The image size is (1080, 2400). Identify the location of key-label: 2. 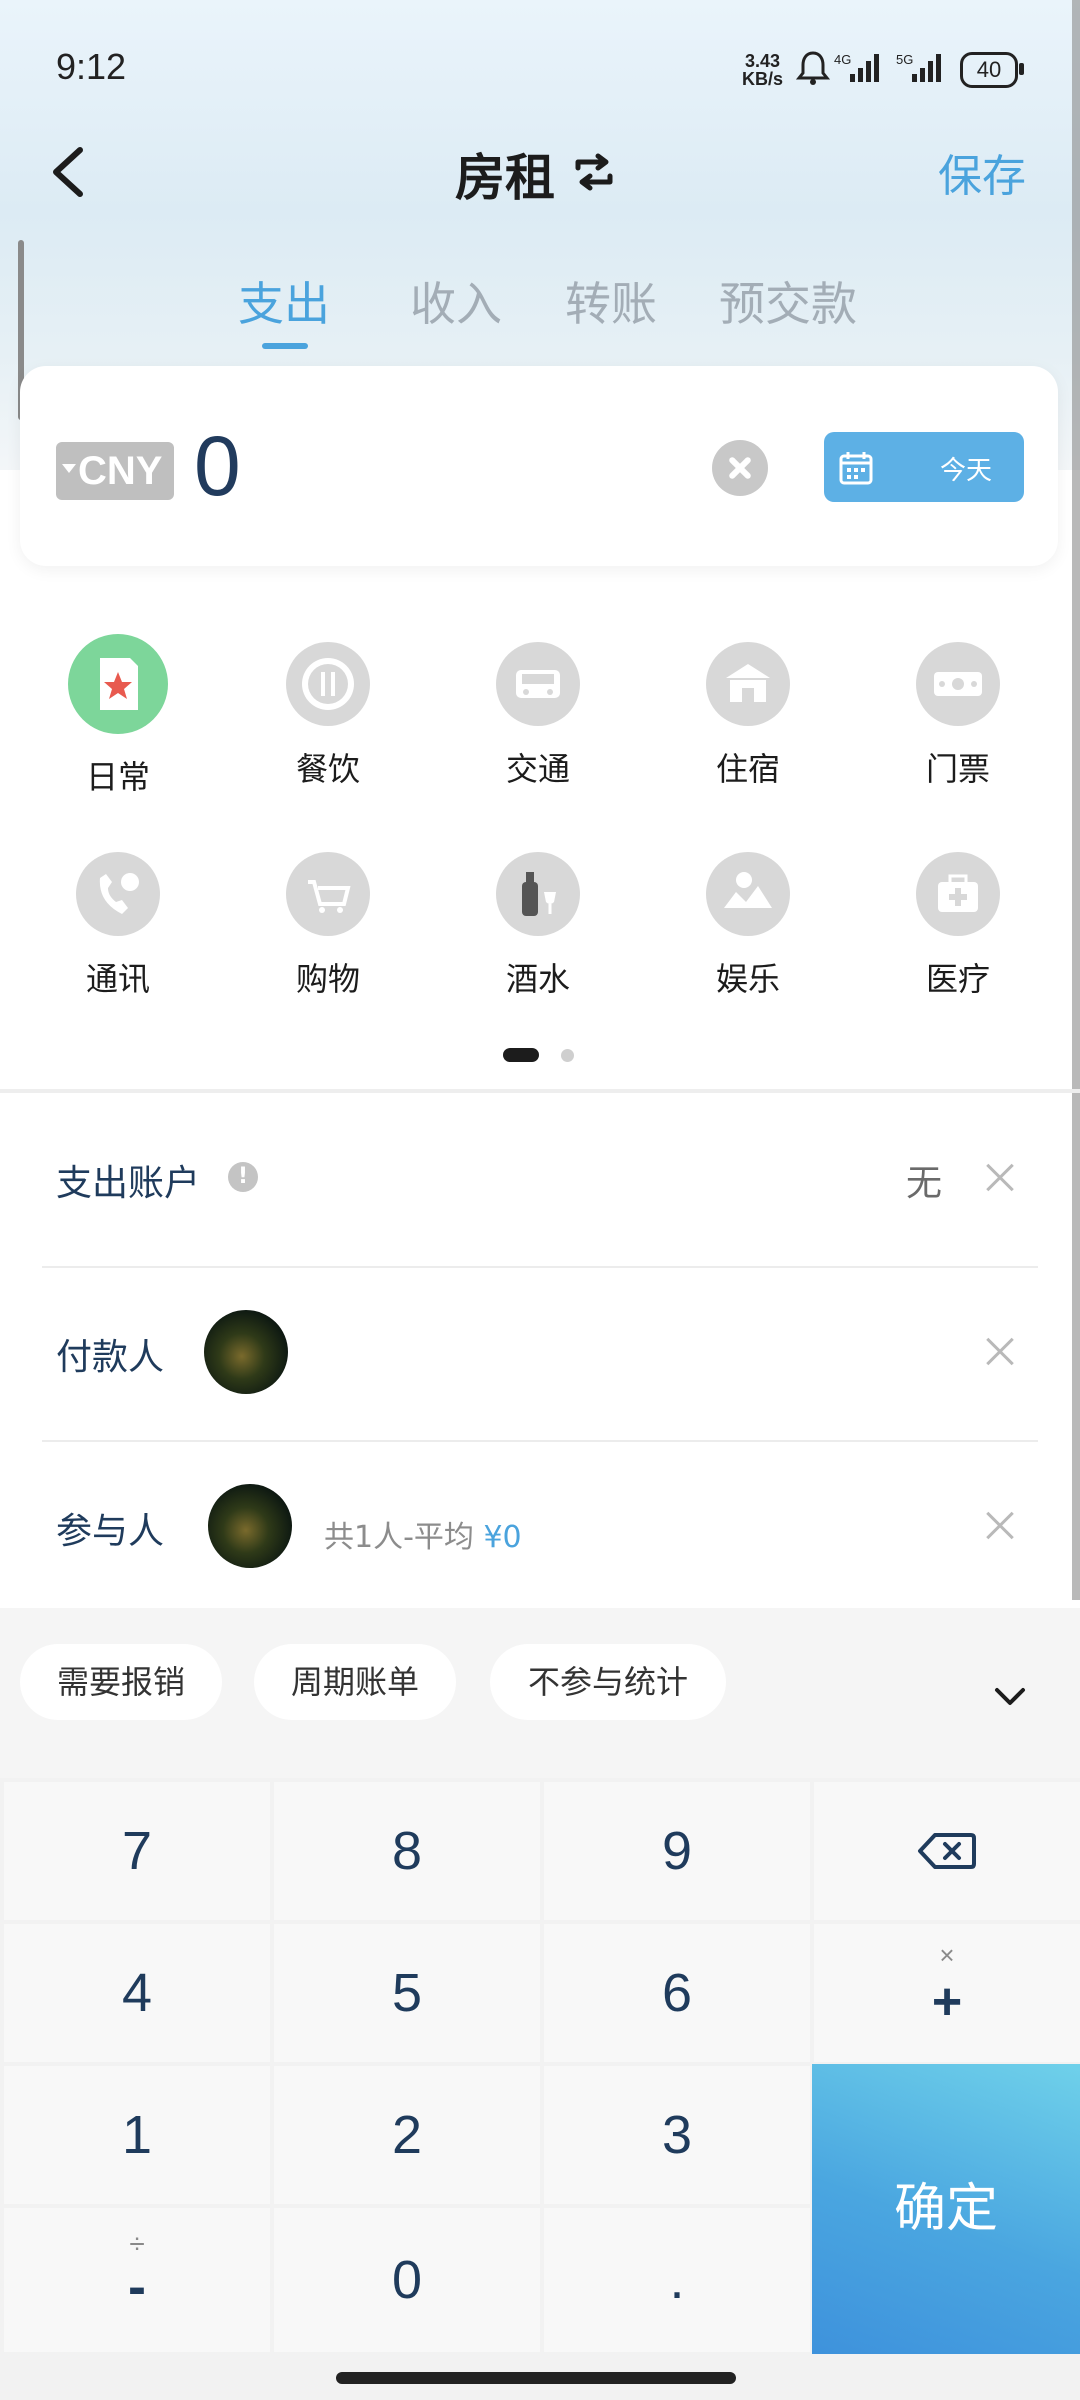
(407, 2135).